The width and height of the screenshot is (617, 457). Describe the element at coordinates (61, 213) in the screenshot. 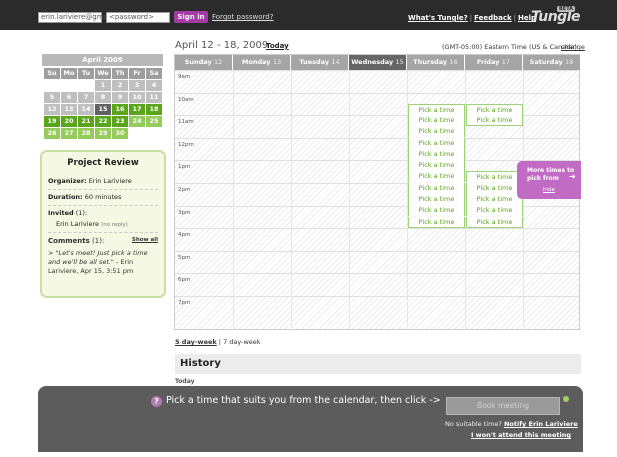

I see `invited-label: Invited` at that location.